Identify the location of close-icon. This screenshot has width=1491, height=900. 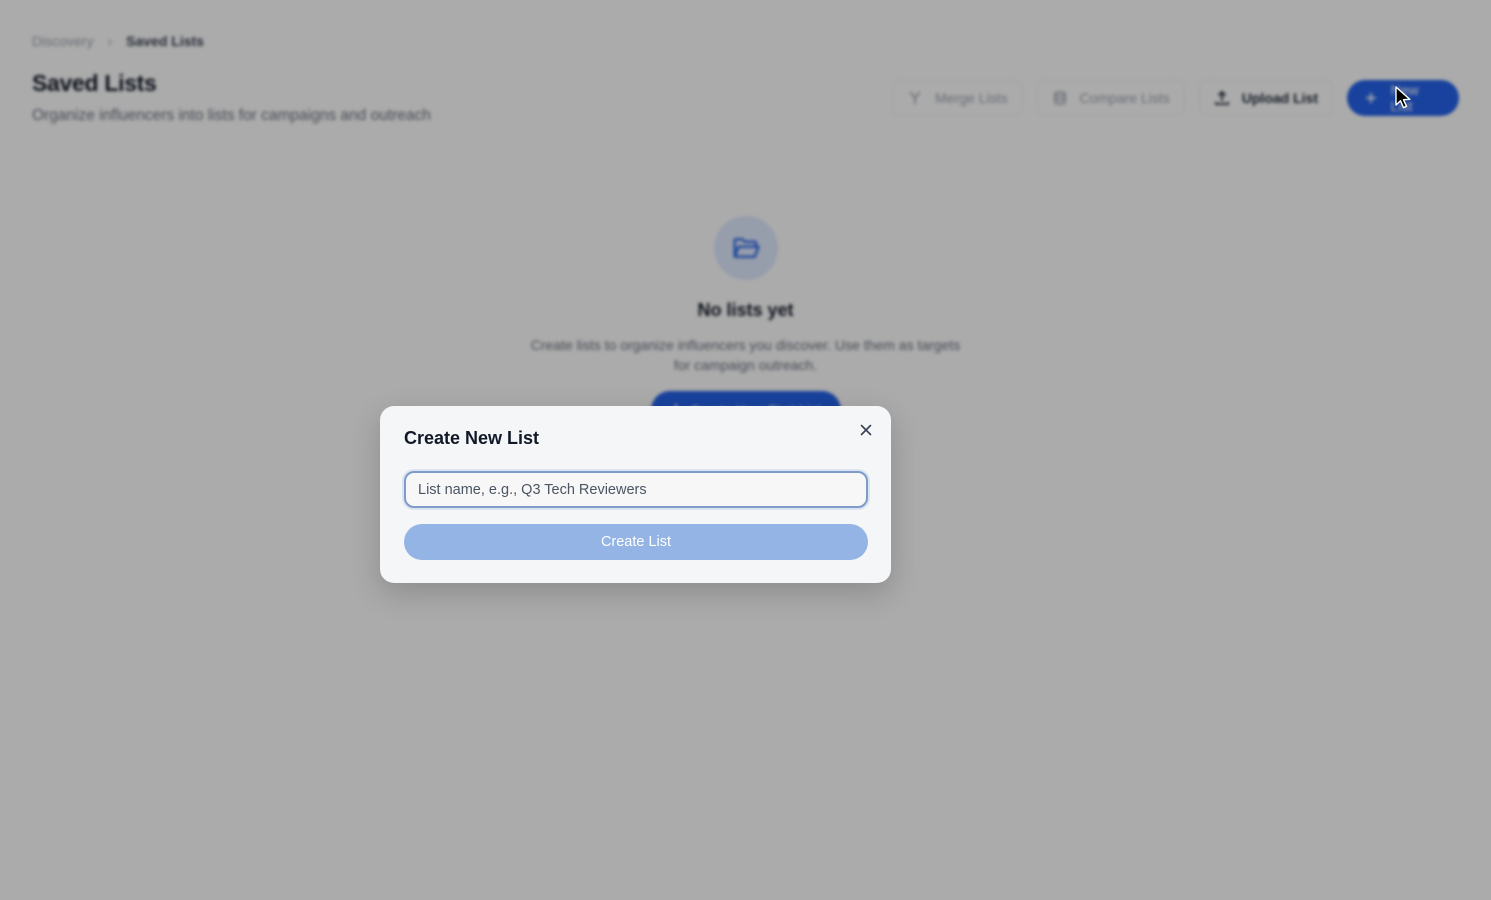
(866, 430).